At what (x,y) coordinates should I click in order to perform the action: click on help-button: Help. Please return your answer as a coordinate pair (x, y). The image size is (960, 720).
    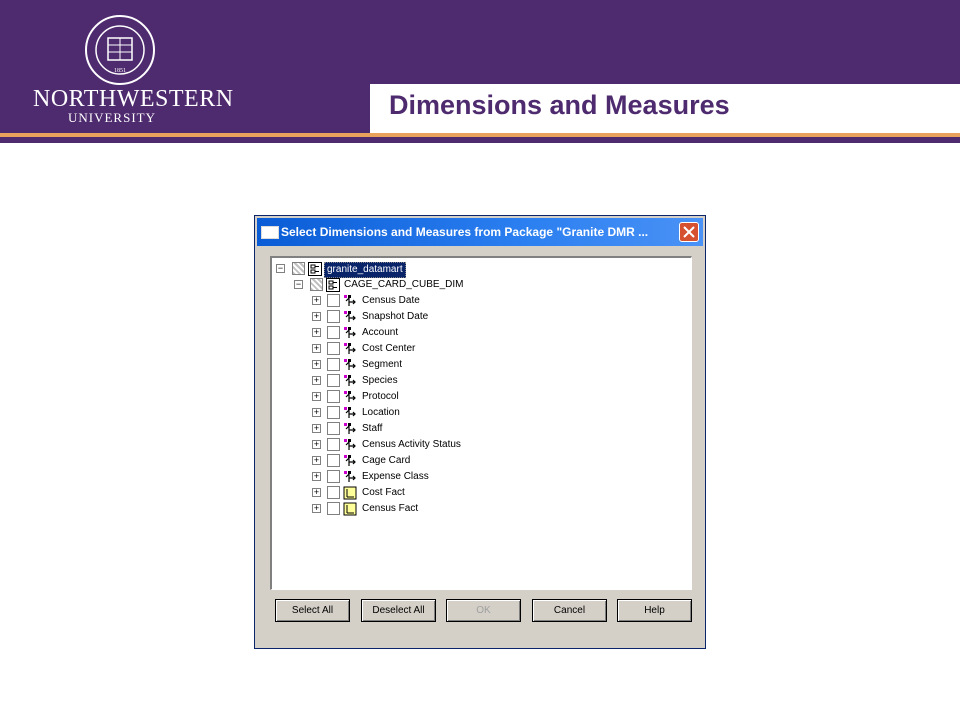
    Looking at the image, I should click on (654, 610).